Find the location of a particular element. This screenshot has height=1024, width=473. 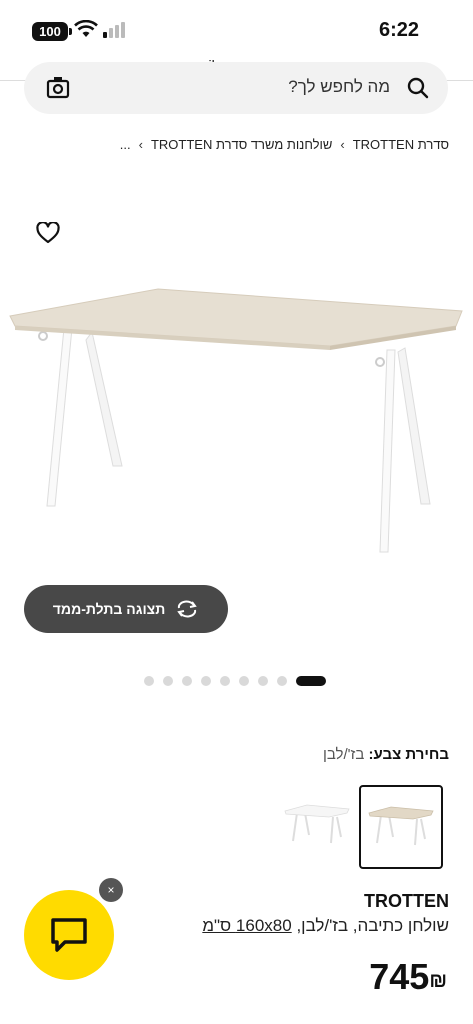

product-name: TROTTEN is located at coordinates (406, 901).